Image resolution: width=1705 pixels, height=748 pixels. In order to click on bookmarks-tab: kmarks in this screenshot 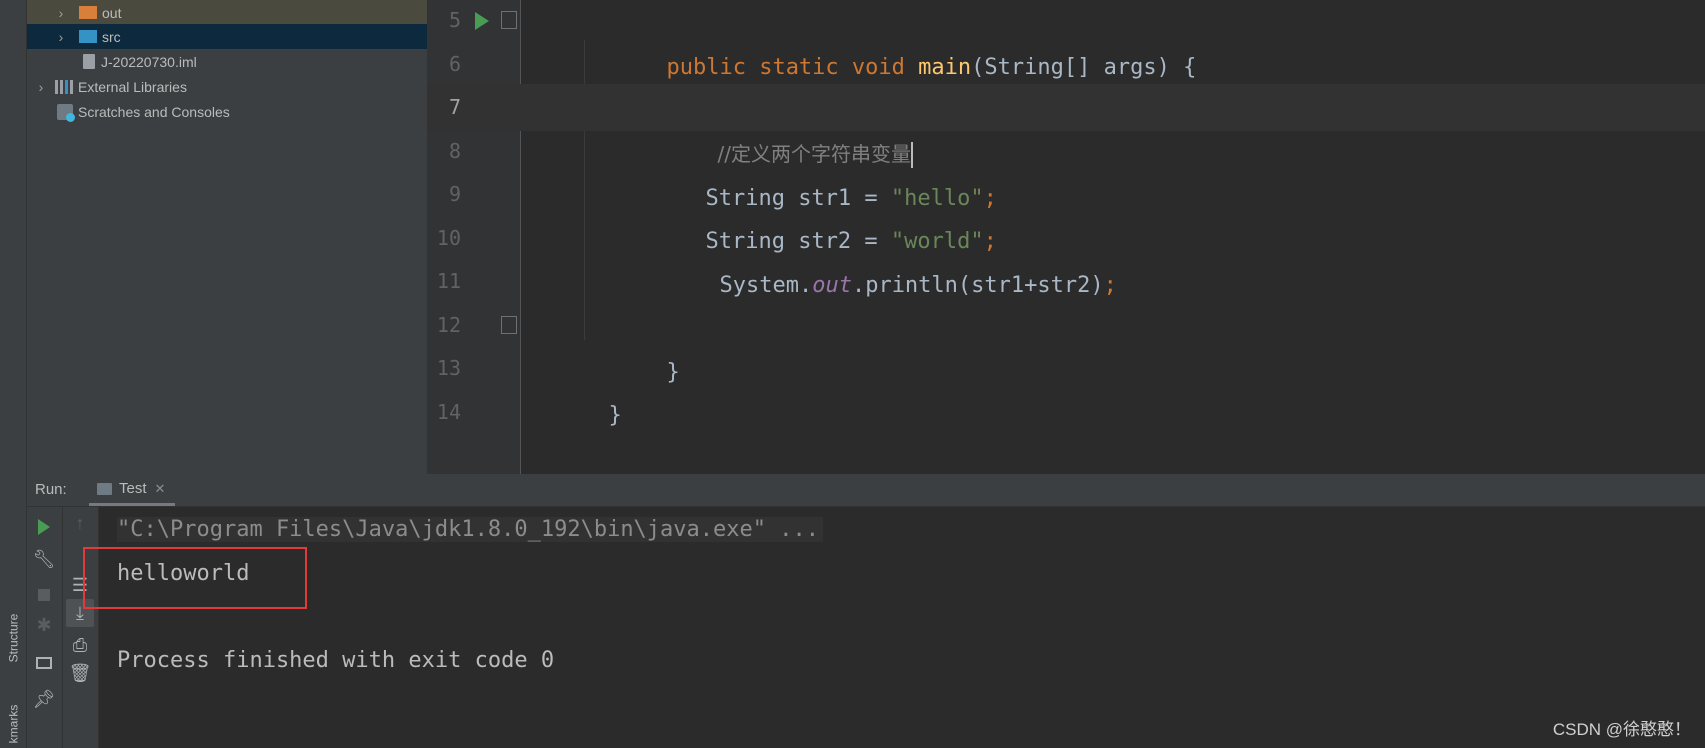, I will do `click(13, 724)`.